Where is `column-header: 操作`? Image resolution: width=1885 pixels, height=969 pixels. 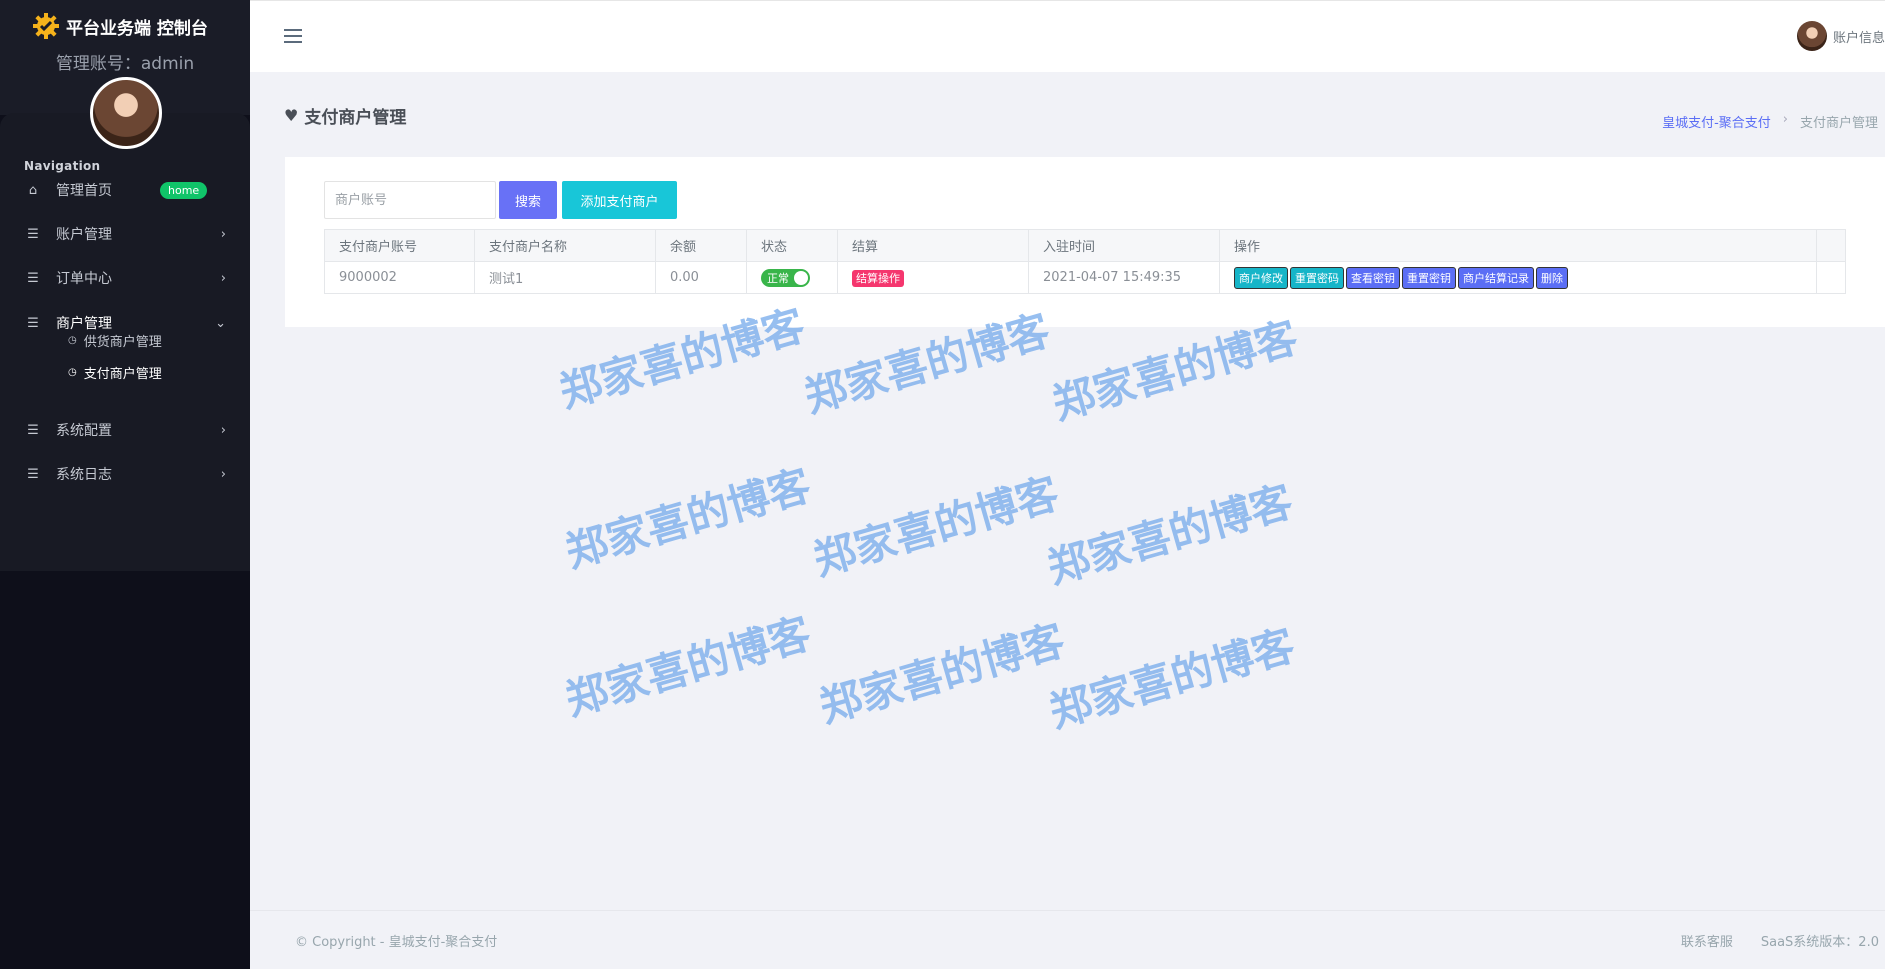 column-header: 操作 is located at coordinates (1518, 245).